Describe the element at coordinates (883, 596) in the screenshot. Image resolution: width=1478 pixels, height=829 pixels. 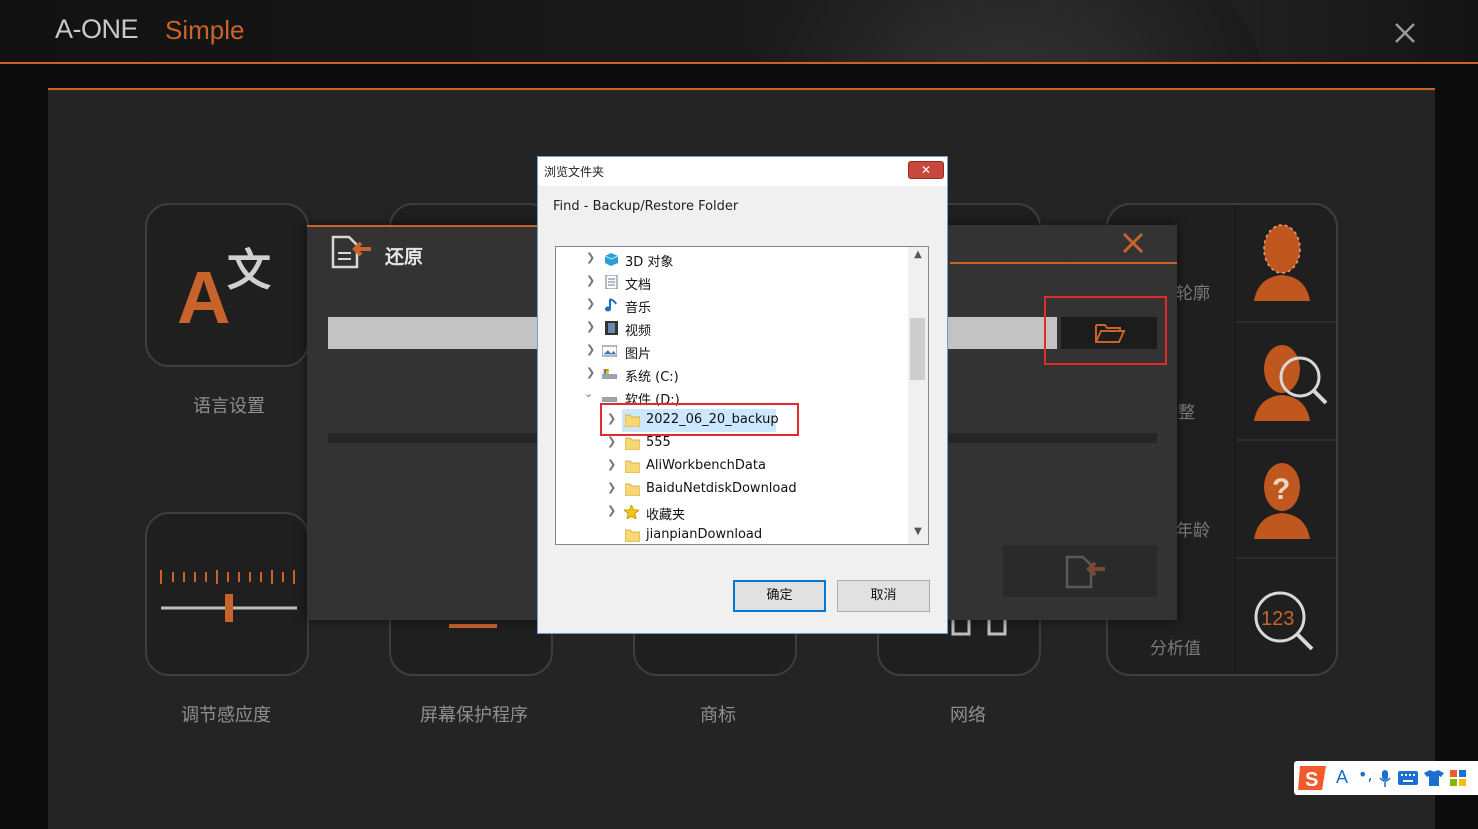
I see `cancel-button: 取消` at that location.